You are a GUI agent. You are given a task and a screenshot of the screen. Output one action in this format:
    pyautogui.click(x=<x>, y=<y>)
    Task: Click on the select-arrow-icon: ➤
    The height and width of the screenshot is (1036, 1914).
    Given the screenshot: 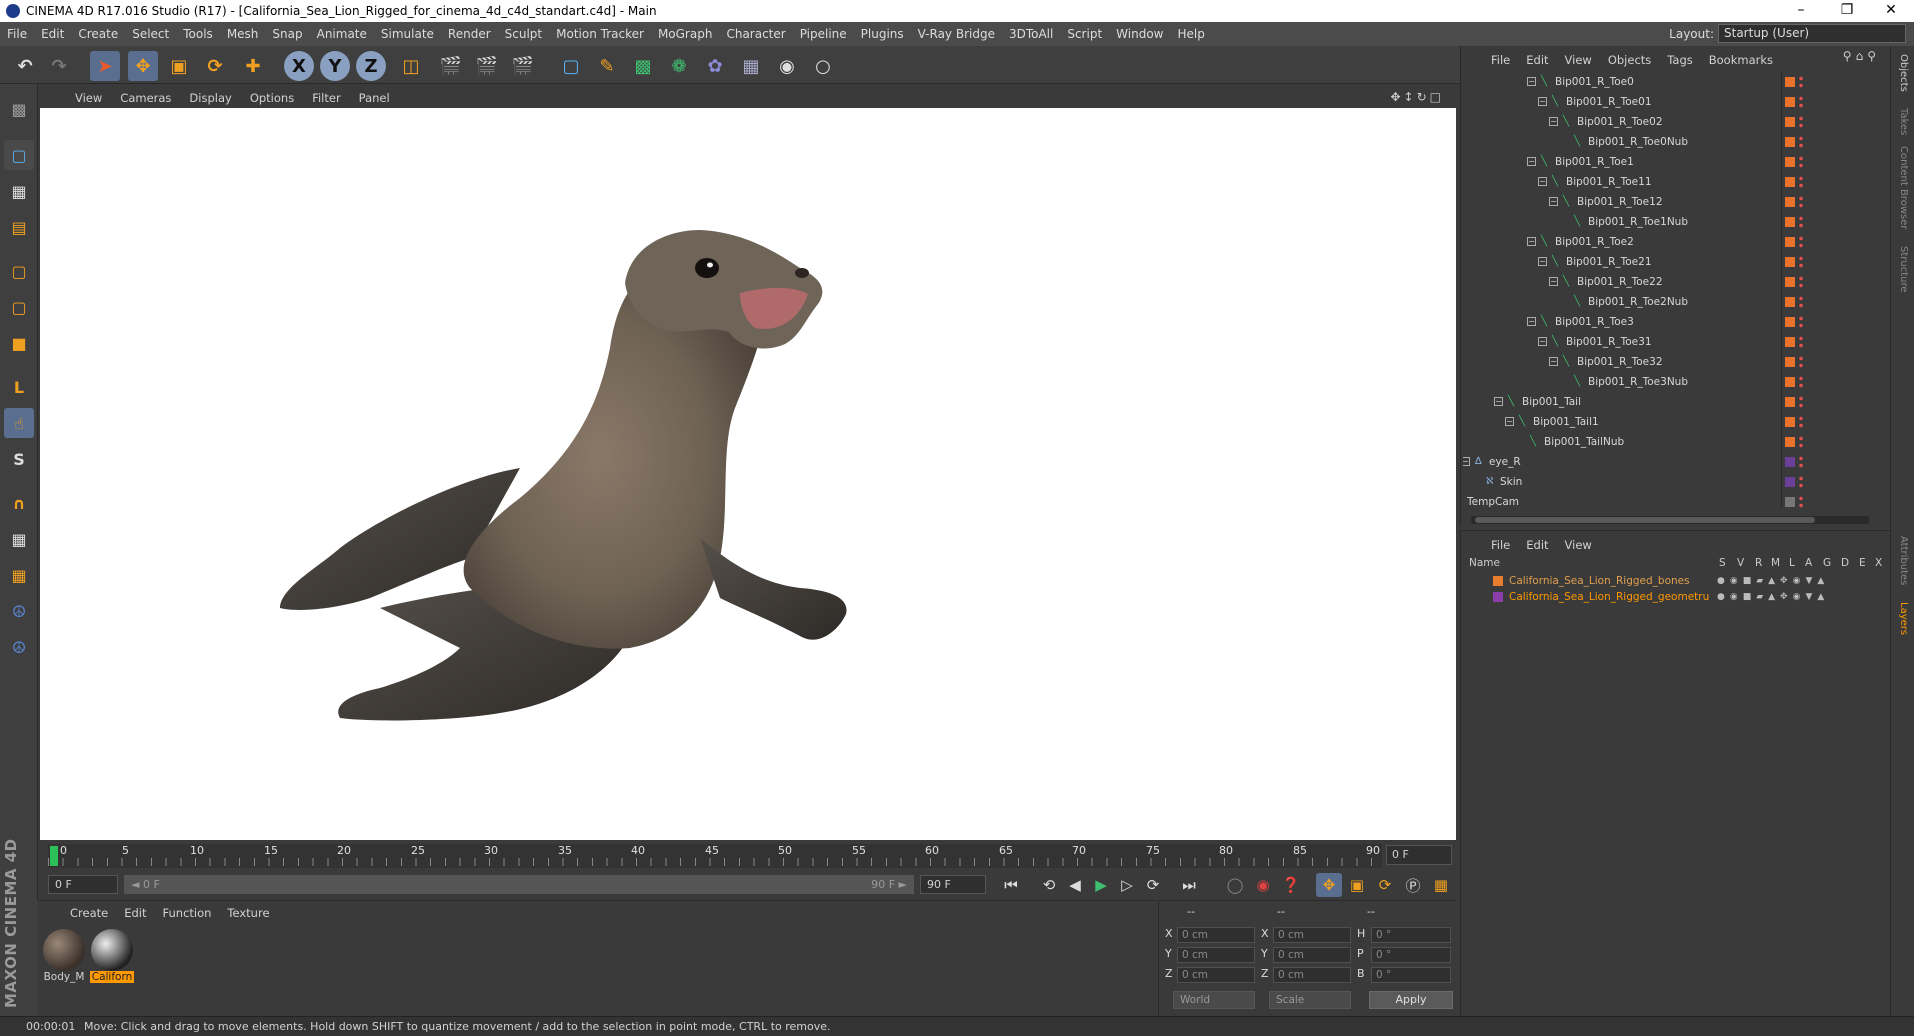 What is the action you would take?
    pyautogui.click(x=105, y=66)
    